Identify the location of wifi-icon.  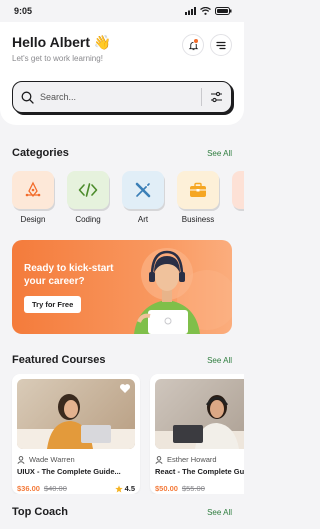
(205, 11).